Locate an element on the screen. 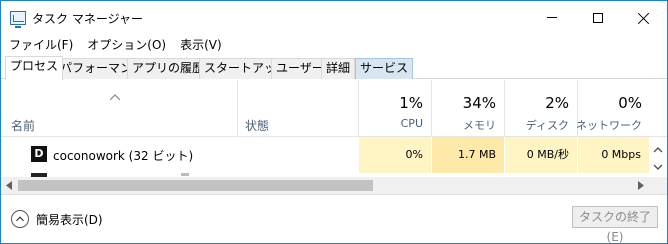 Image resolution: width=668 pixels, height=244 pixels. end-task-button: タスクの終了(E) is located at coordinates (615, 225).